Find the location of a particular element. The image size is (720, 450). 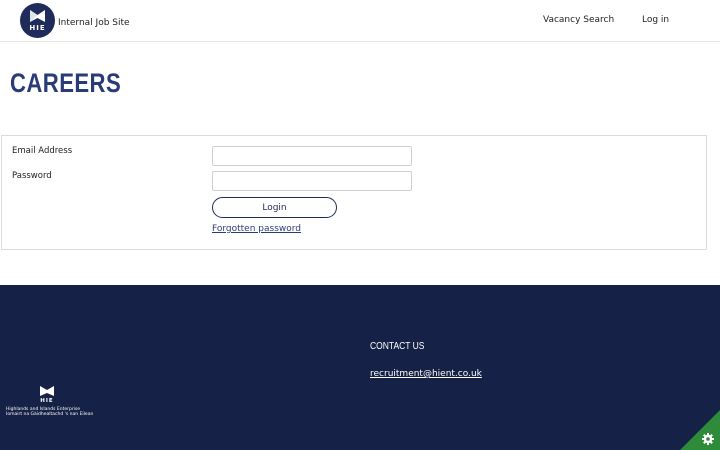

nav-log-in: Log in is located at coordinates (655, 20).